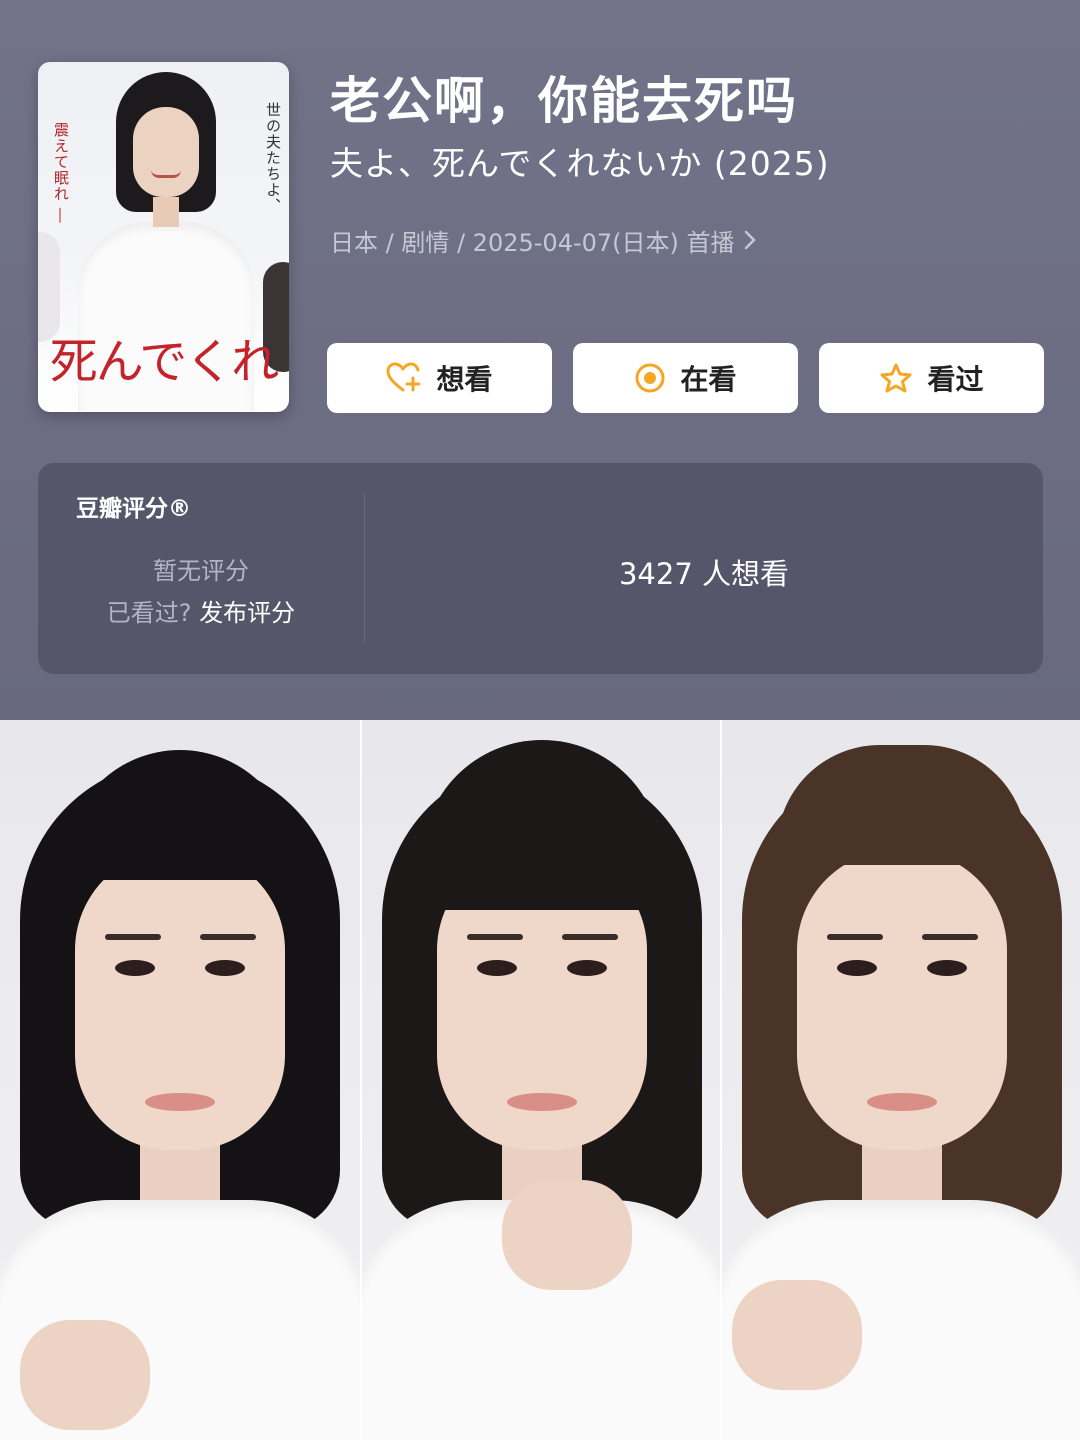 This screenshot has height=1440, width=1080. I want to click on heart-plus-icon, so click(404, 378).